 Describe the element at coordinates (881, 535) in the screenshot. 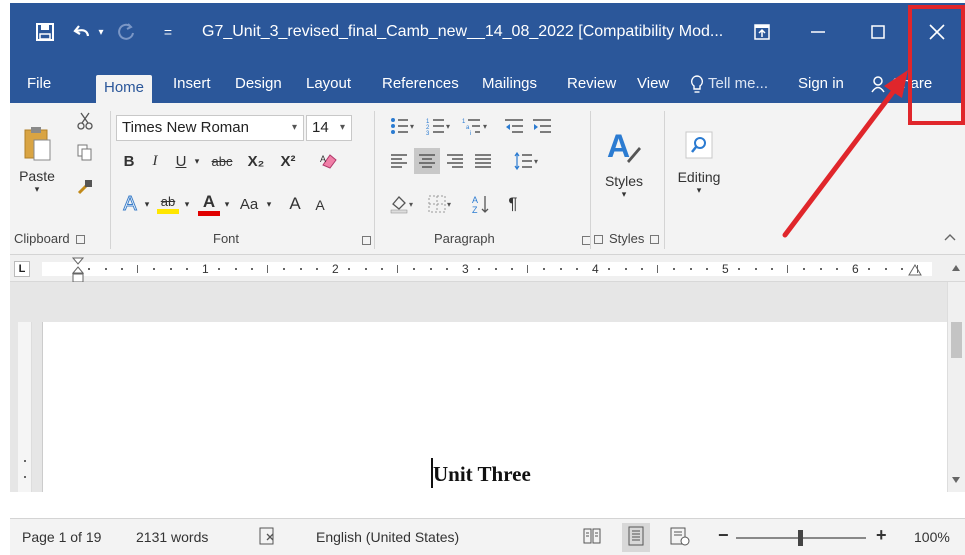

I see `zoom-in-button: +` at that location.